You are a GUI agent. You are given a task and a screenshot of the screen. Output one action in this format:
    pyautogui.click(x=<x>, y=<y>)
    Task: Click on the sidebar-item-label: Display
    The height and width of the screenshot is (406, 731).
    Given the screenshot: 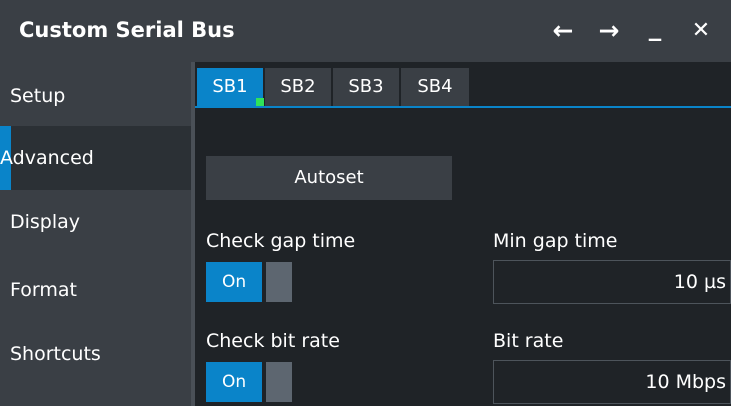 What is the action you would take?
    pyautogui.click(x=45, y=222)
    